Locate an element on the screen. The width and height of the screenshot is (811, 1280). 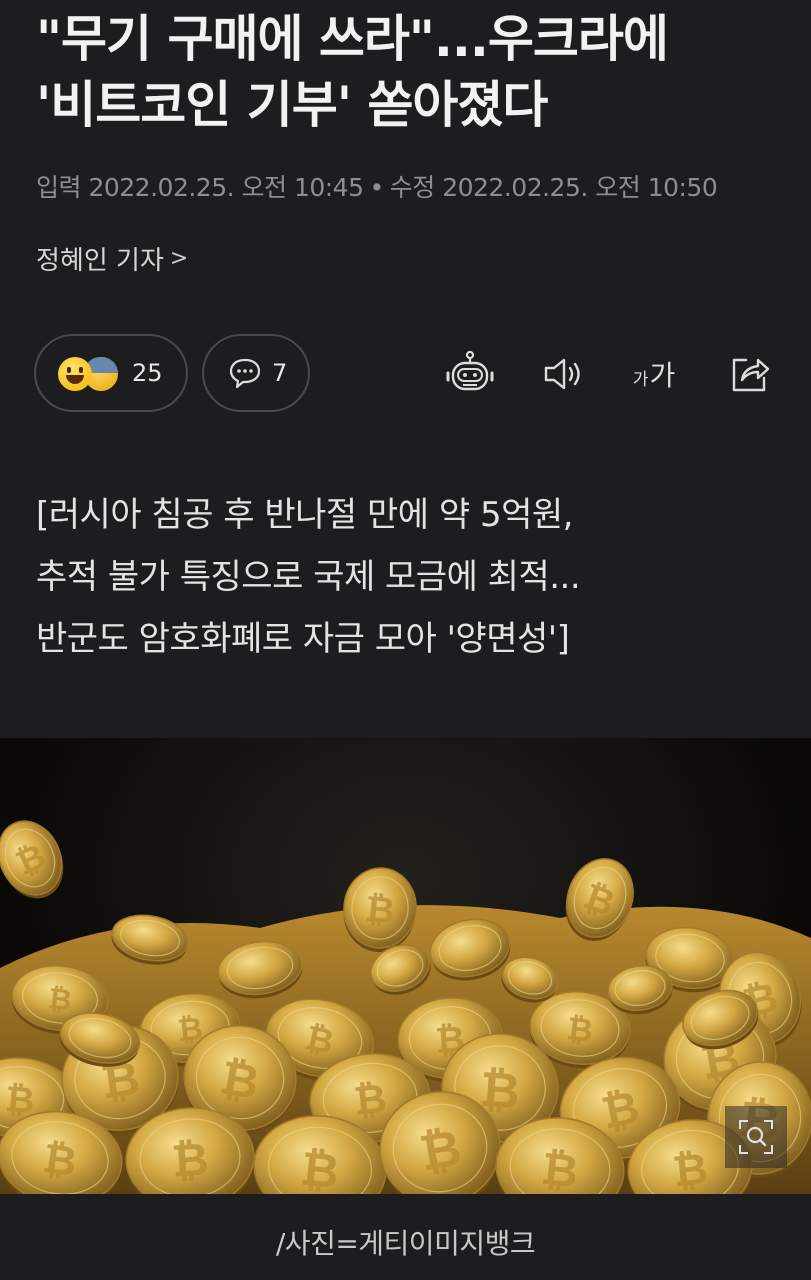
magnify-icon is located at coordinates (756, 1137).